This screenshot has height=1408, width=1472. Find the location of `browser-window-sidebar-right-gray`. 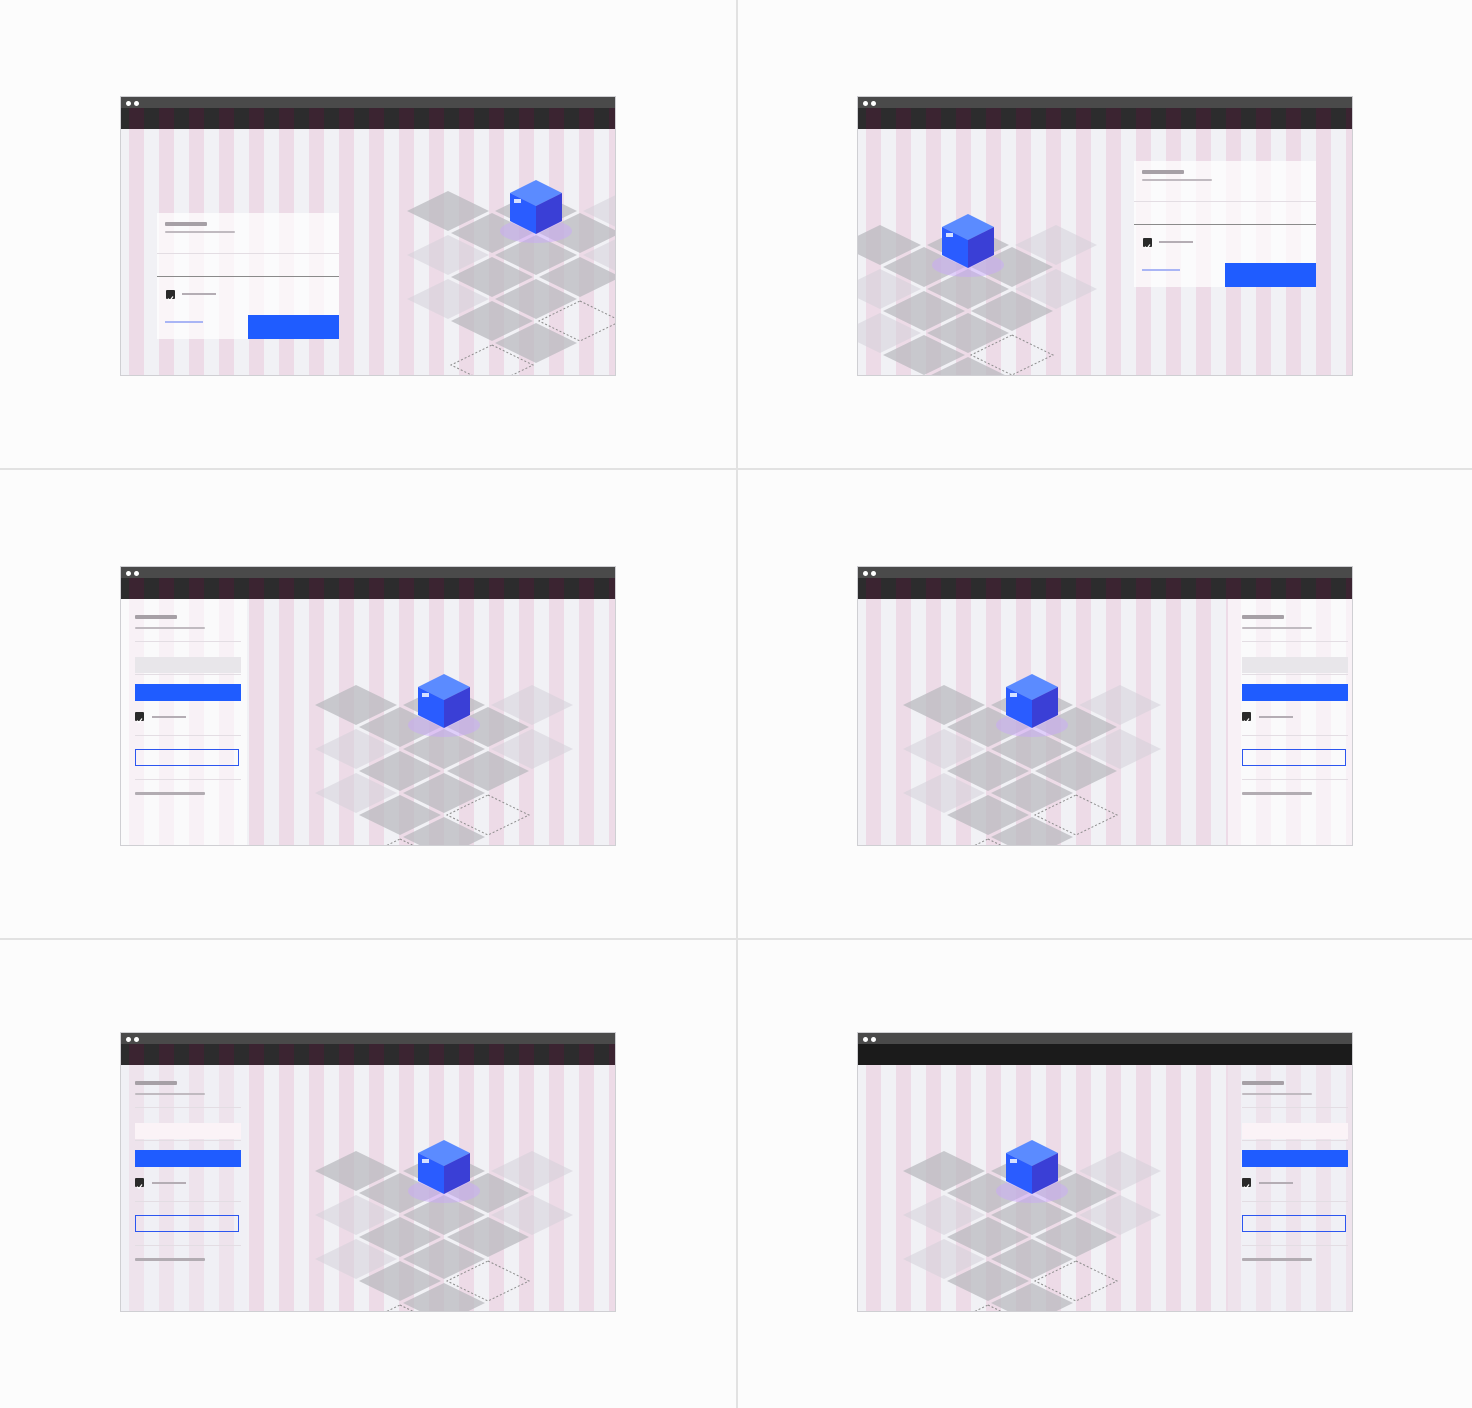

browser-window-sidebar-right-gray is located at coordinates (1105, 1172).